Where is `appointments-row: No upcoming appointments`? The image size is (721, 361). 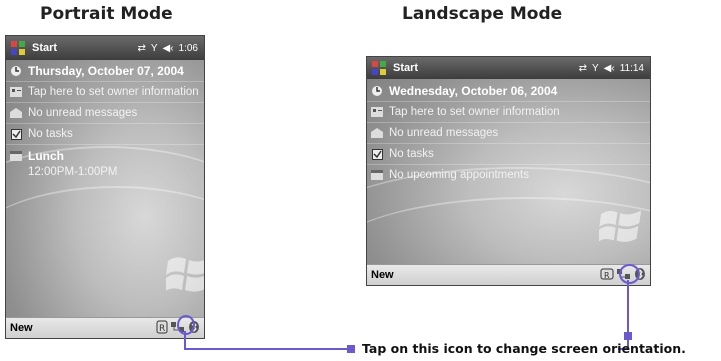
appointments-row: No upcoming appointments is located at coordinates (508, 175).